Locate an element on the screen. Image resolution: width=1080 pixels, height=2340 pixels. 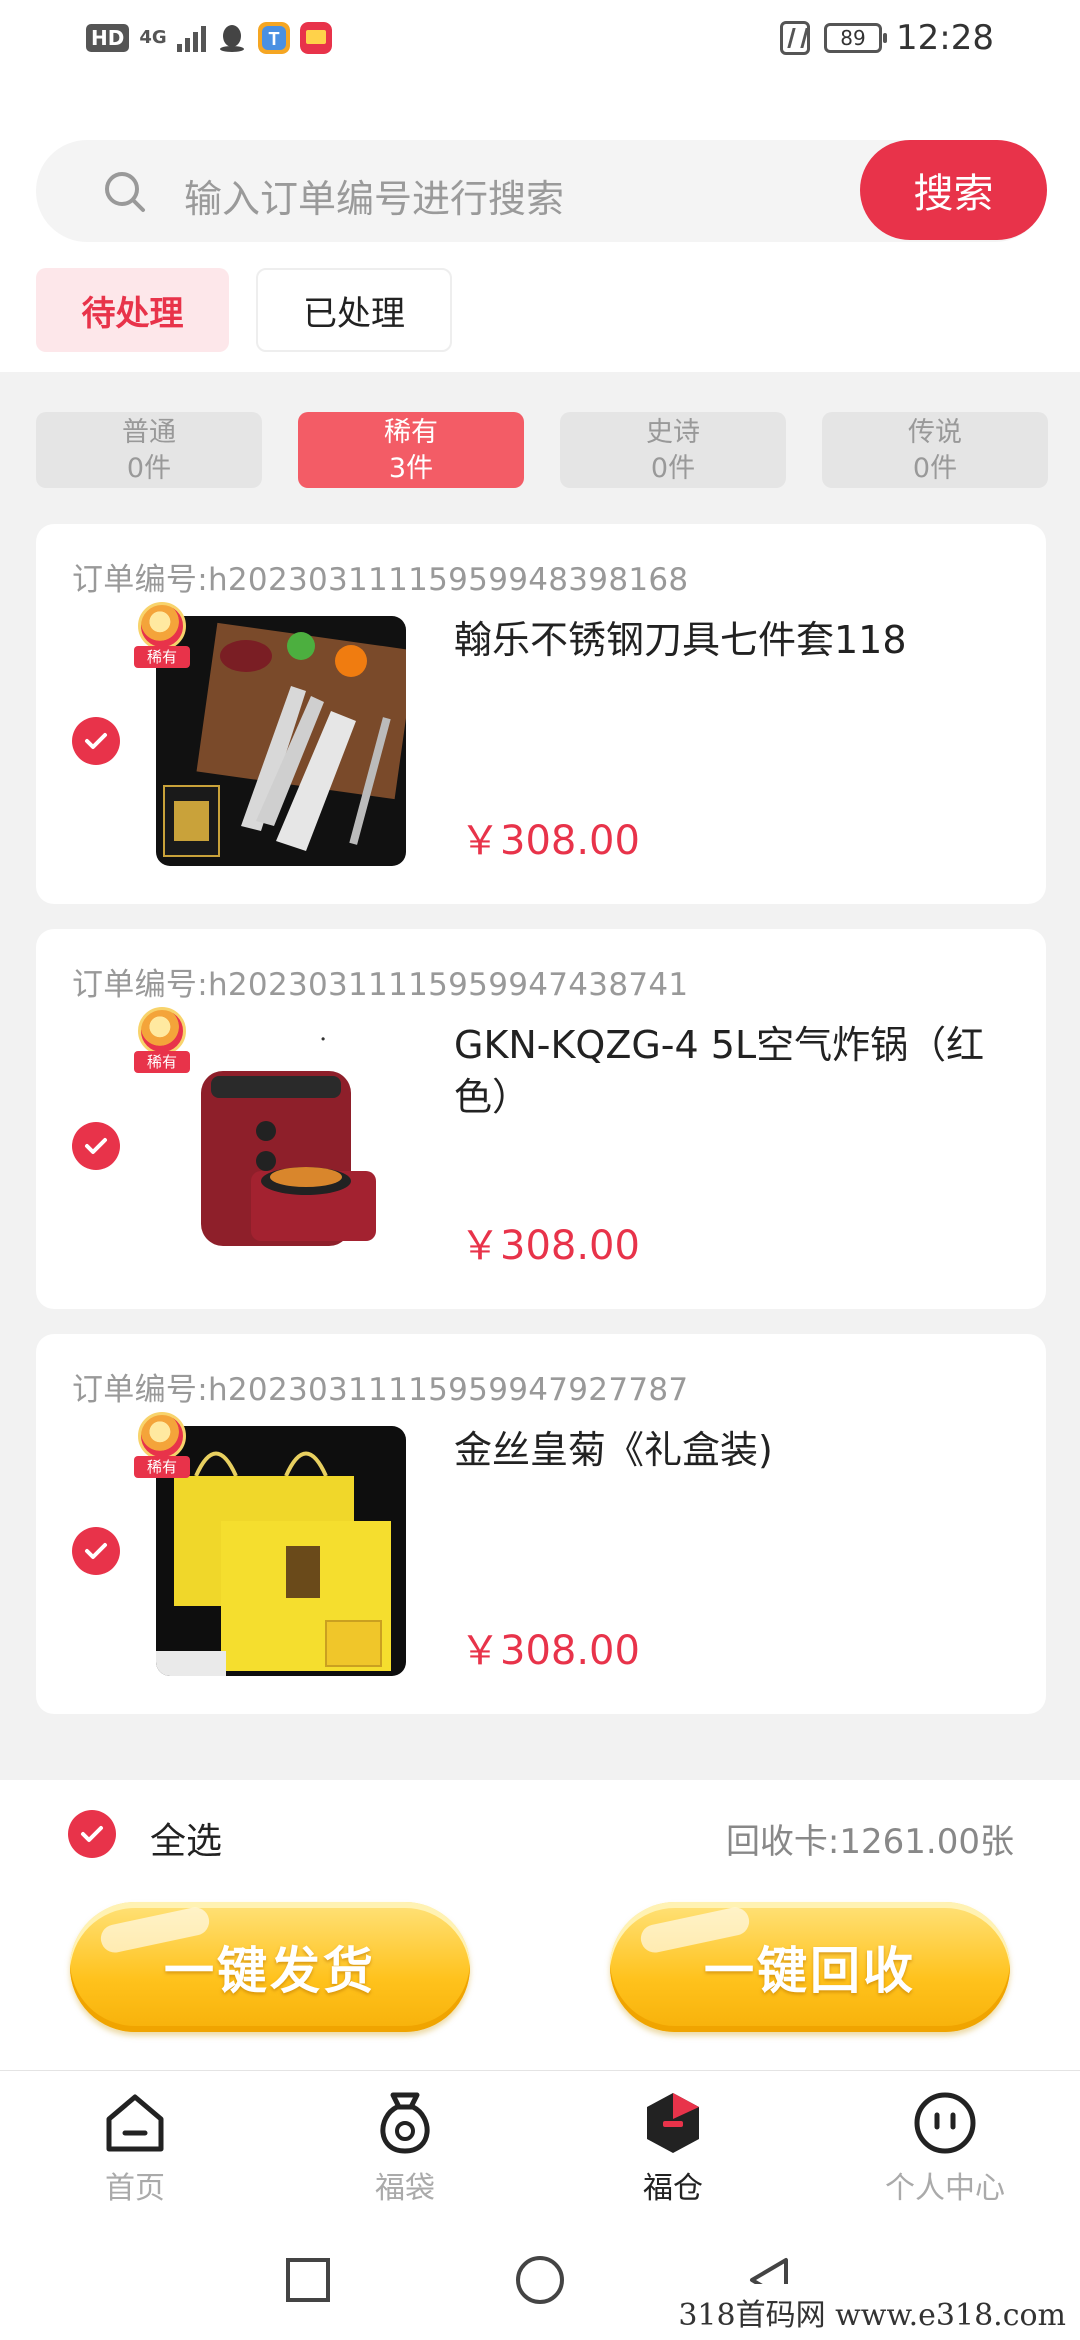
filter-name: 传说 is located at coordinates (935, 432).